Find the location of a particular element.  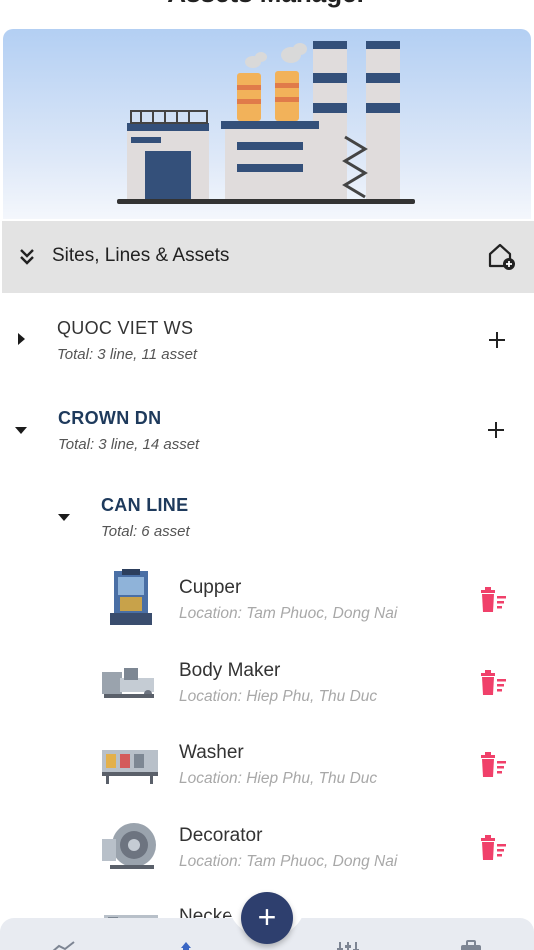

home-icon is located at coordinates (186, 945).